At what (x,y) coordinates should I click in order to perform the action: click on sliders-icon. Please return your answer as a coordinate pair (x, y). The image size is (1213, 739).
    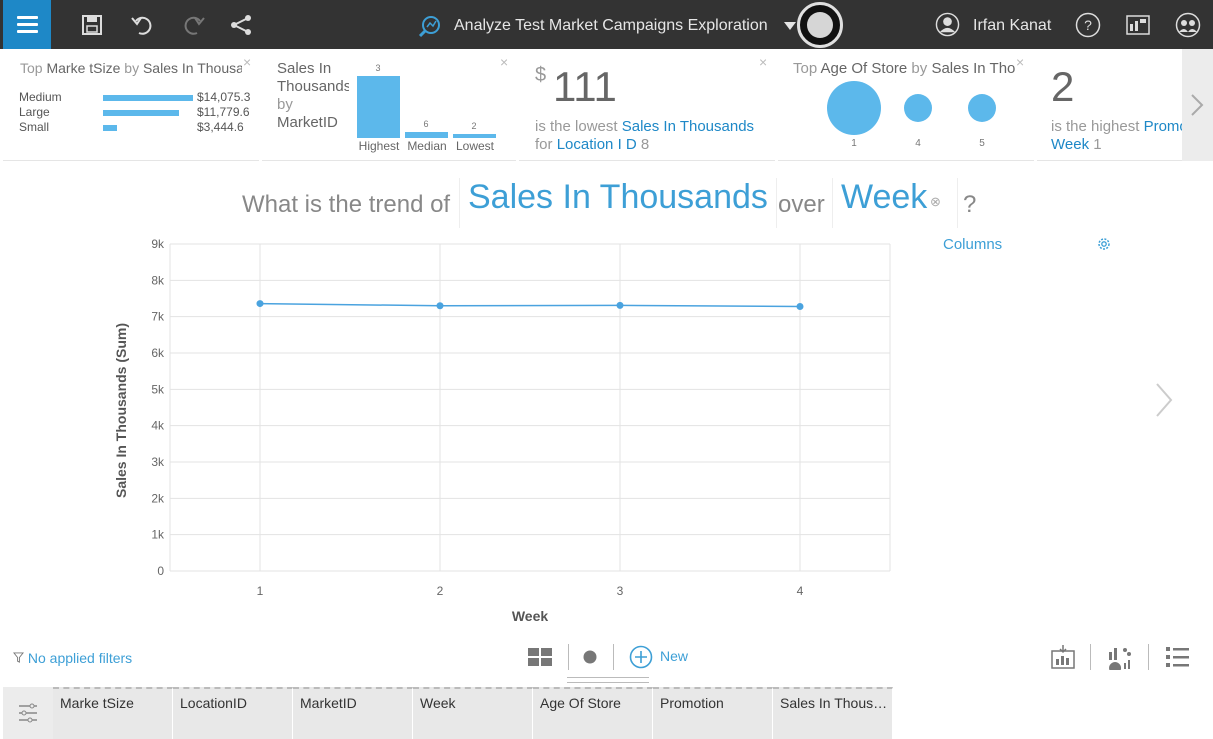
    Looking at the image, I should click on (28, 713).